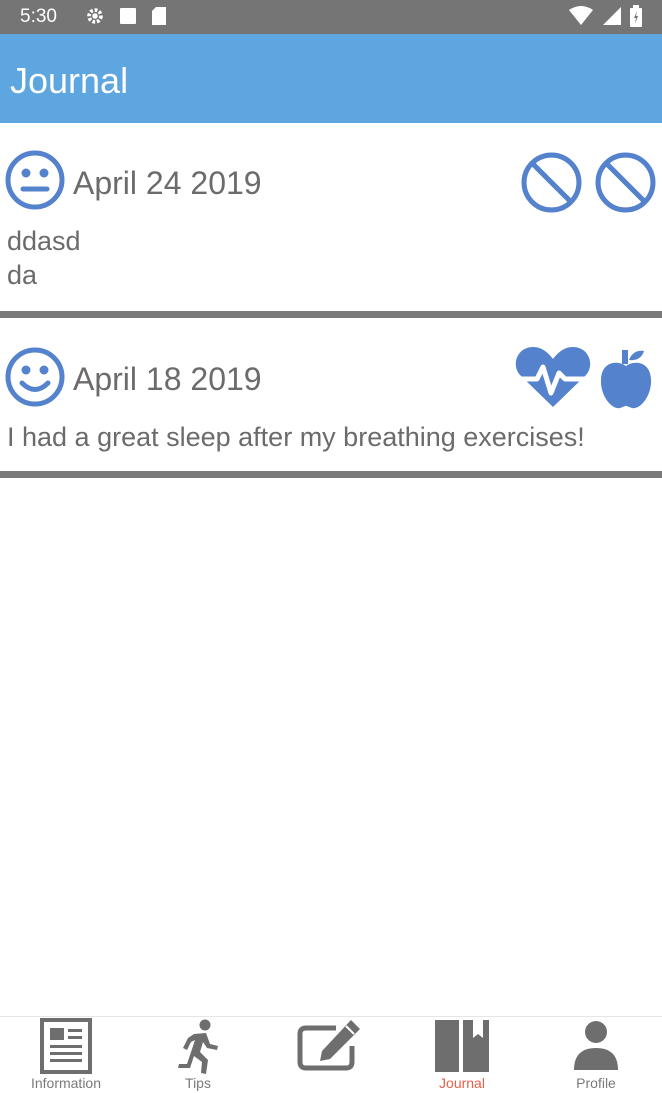  I want to click on nav-information: Information, so click(66, 1055).